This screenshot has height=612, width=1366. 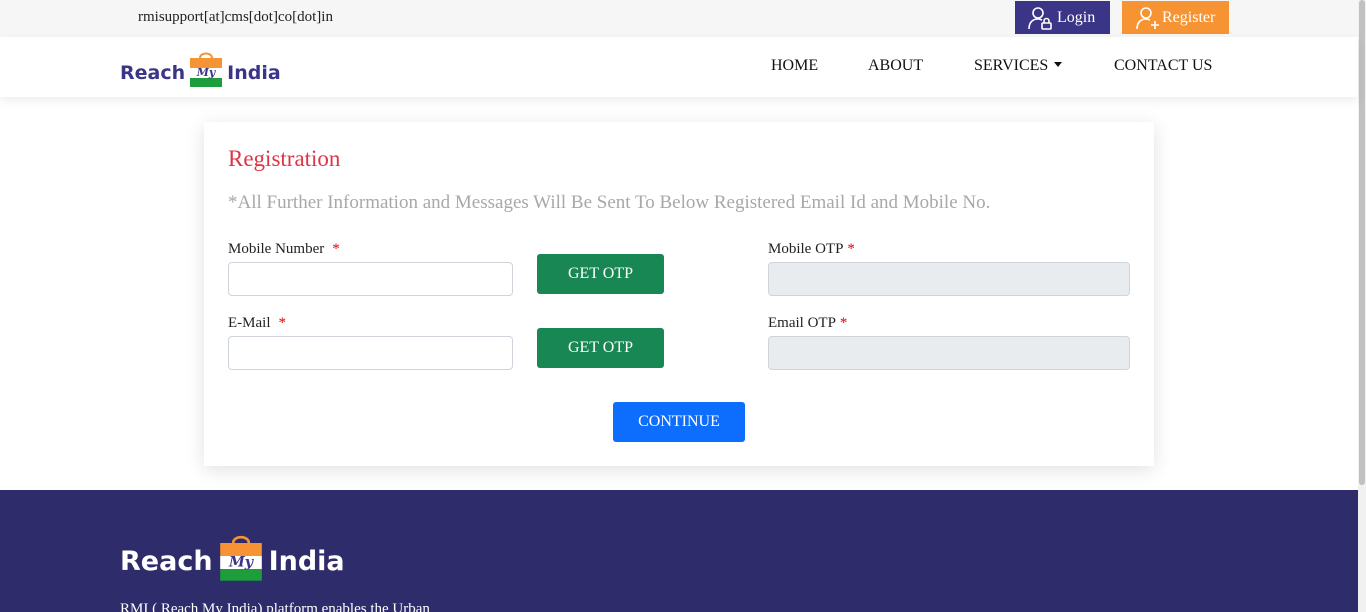 What do you see at coordinates (276, 249) in the screenshot?
I see `mobile-number-label-text: Mobile Number` at bounding box center [276, 249].